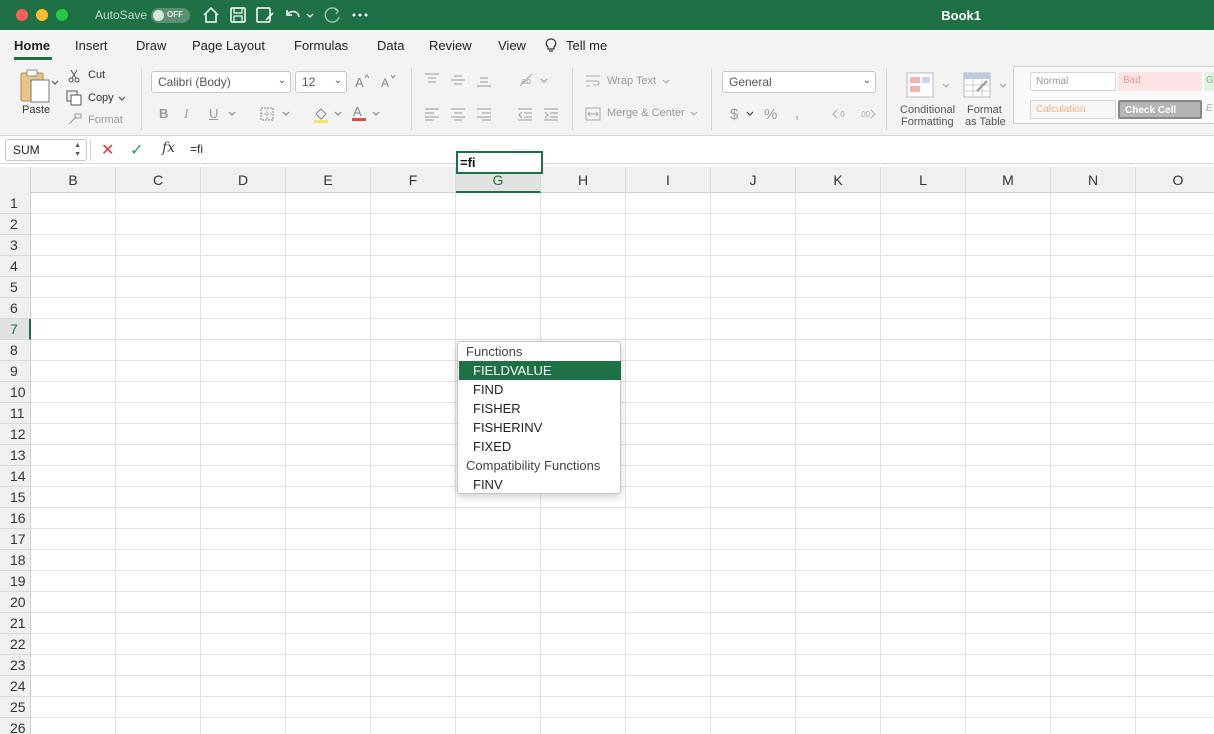 The width and height of the screenshot is (1214, 734). Describe the element at coordinates (15, 476) in the screenshot. I see `row-header-14: 14` at that location.